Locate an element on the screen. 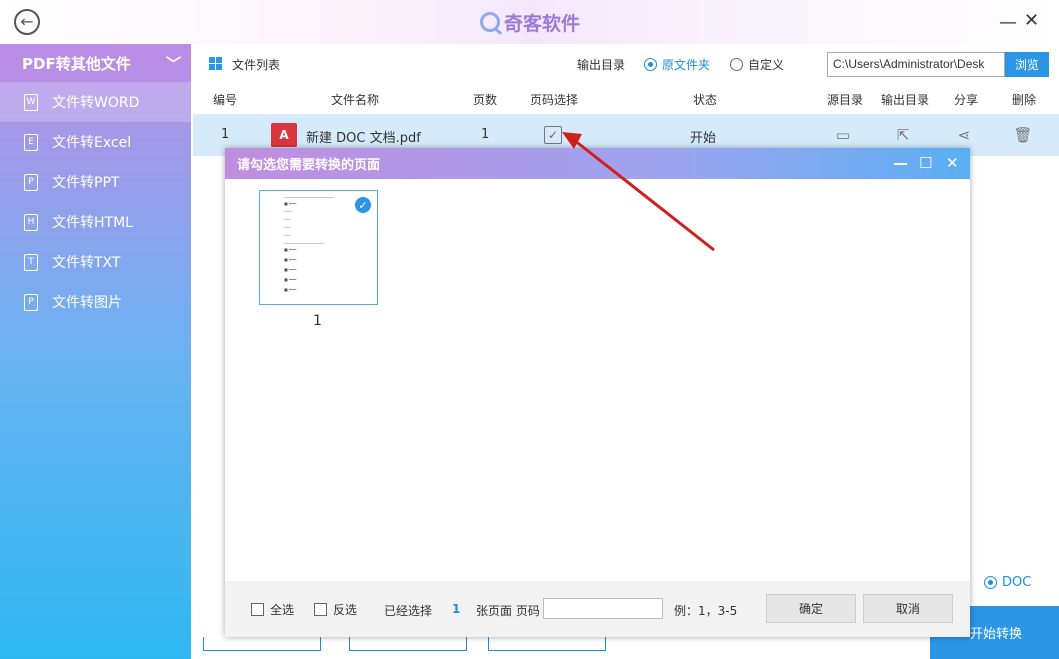  excel-file-icon: E is located at coordinates (31, 142).